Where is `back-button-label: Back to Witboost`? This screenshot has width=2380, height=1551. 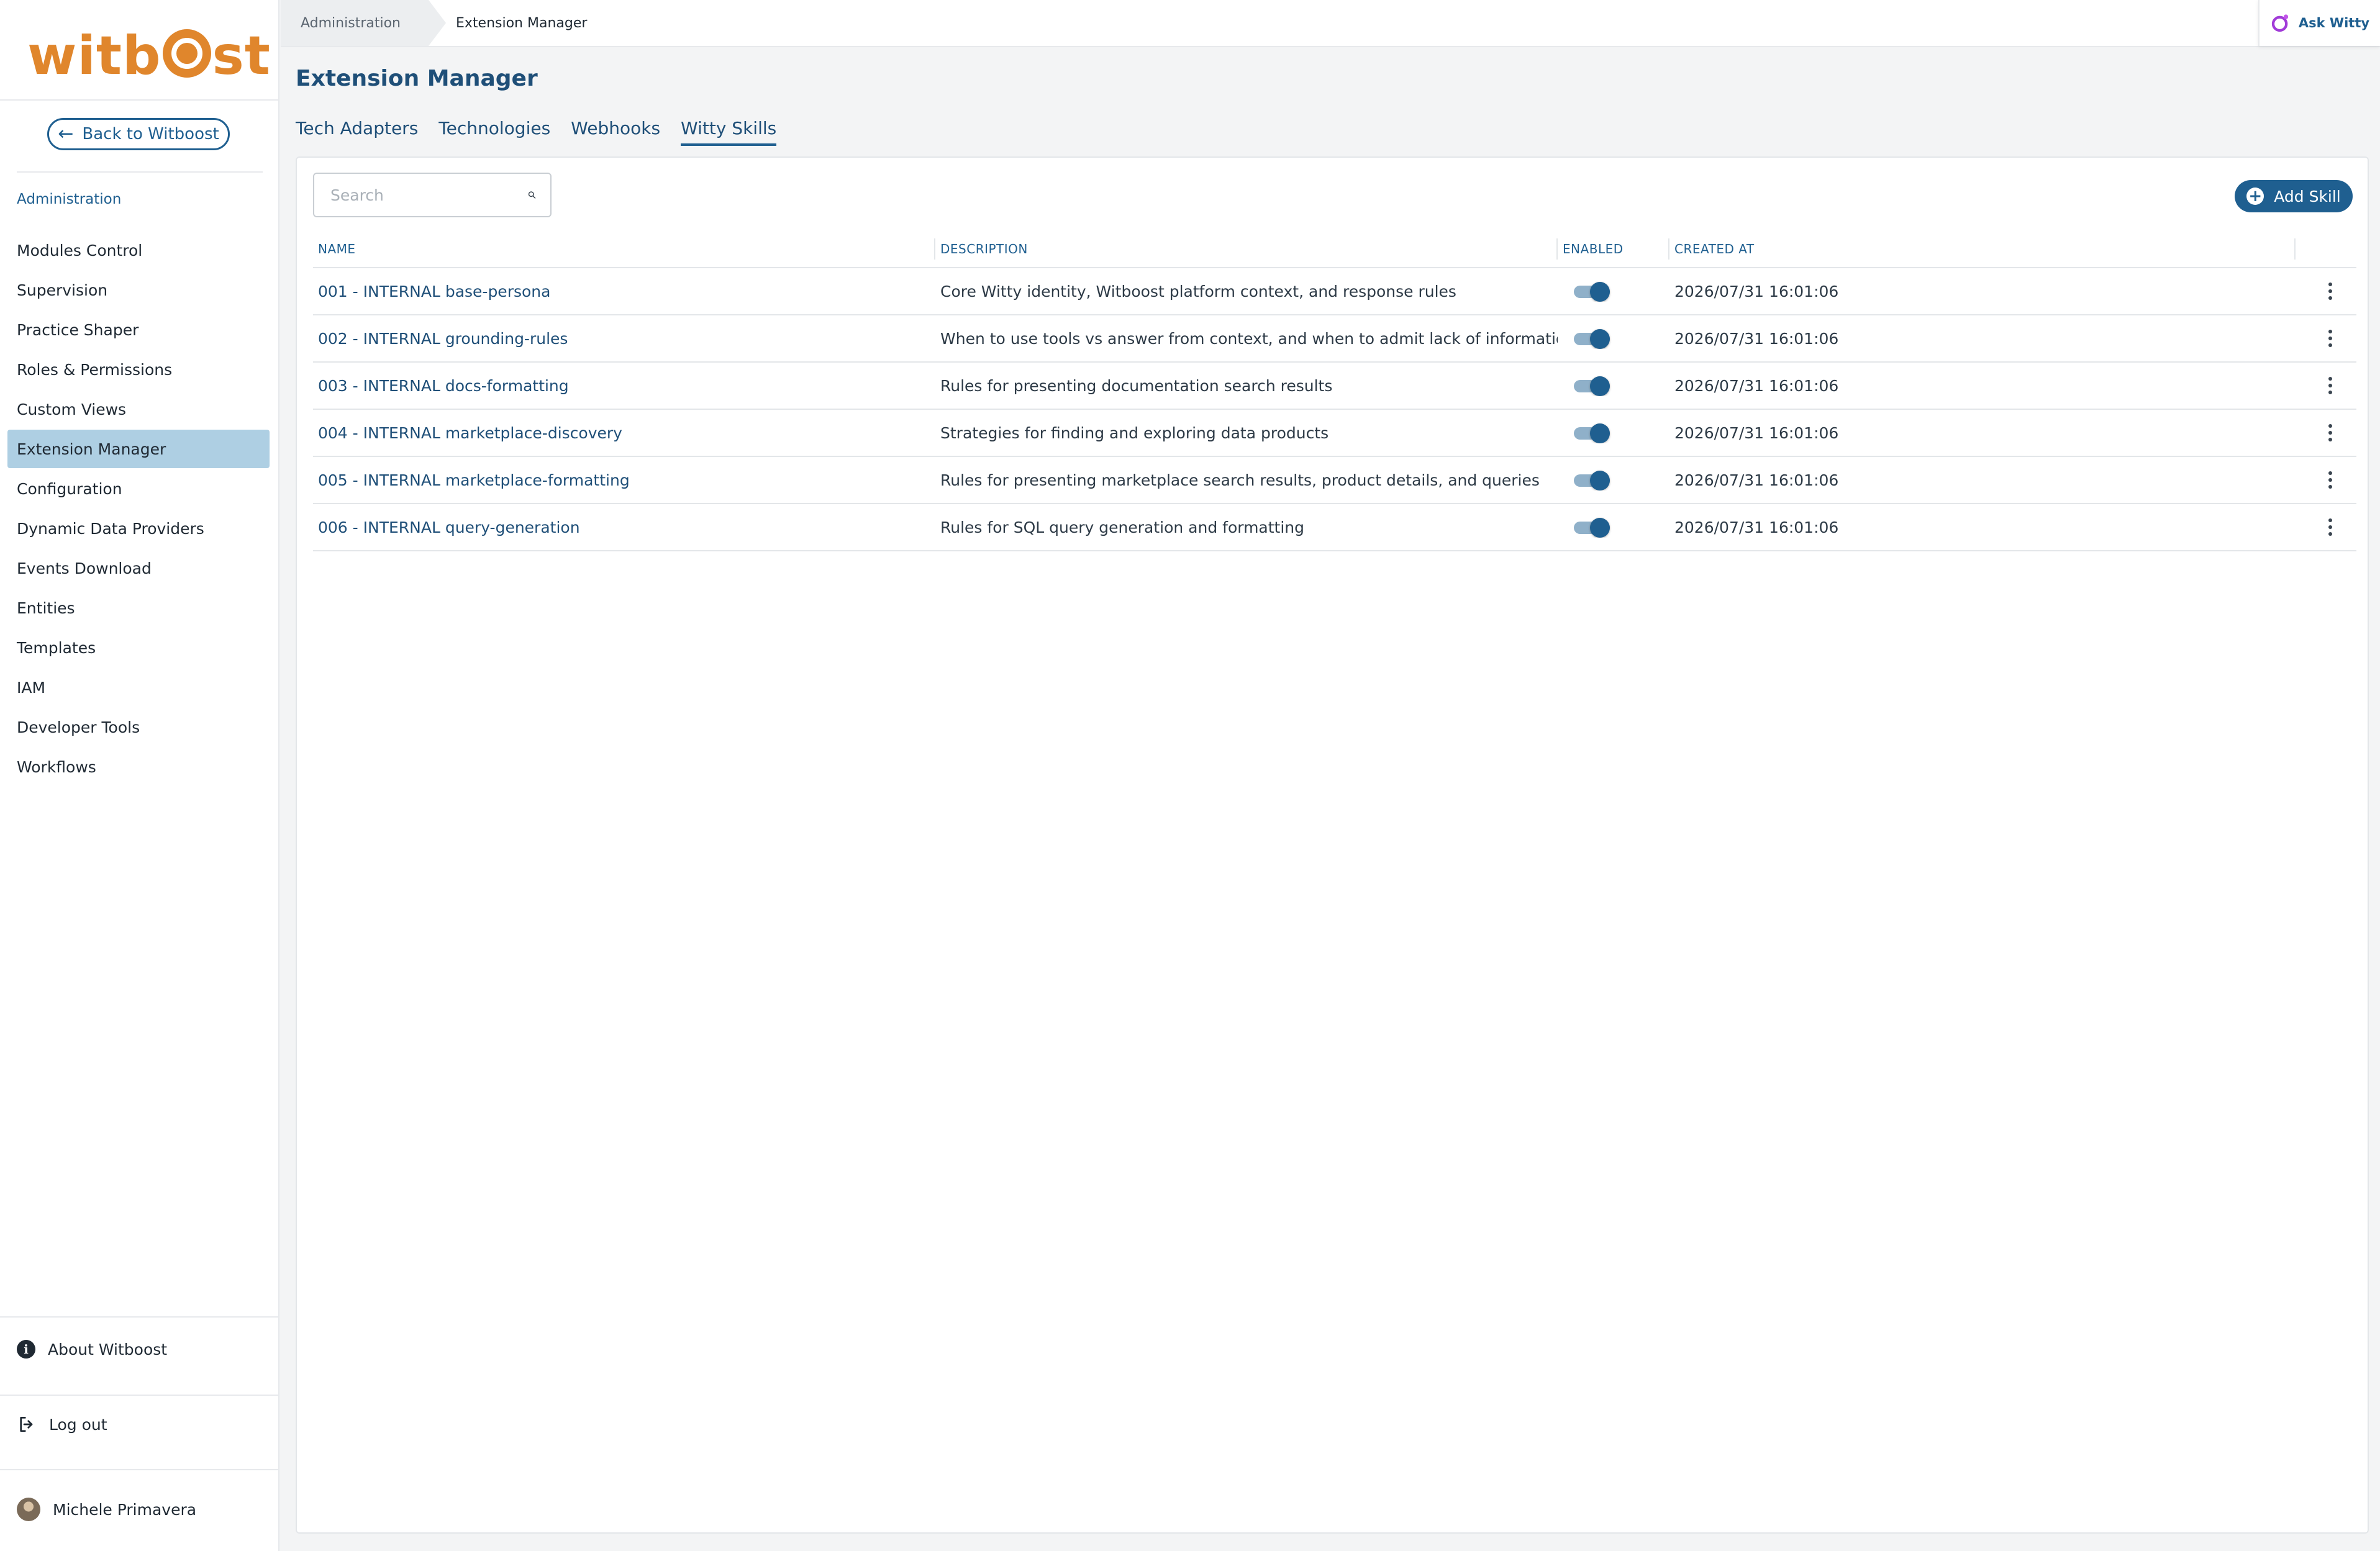
back-button-label: Back to Witboost is located at coordinates (150, 134).